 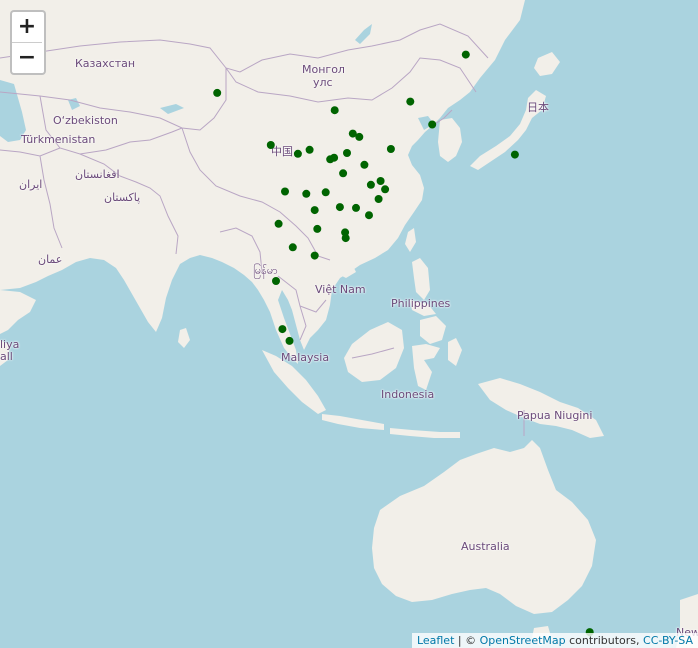 What do you see at coordinates (435, 640) in the screenshot?
I see `leaflet-link: Leaflet` at bounding box center [435, 640].